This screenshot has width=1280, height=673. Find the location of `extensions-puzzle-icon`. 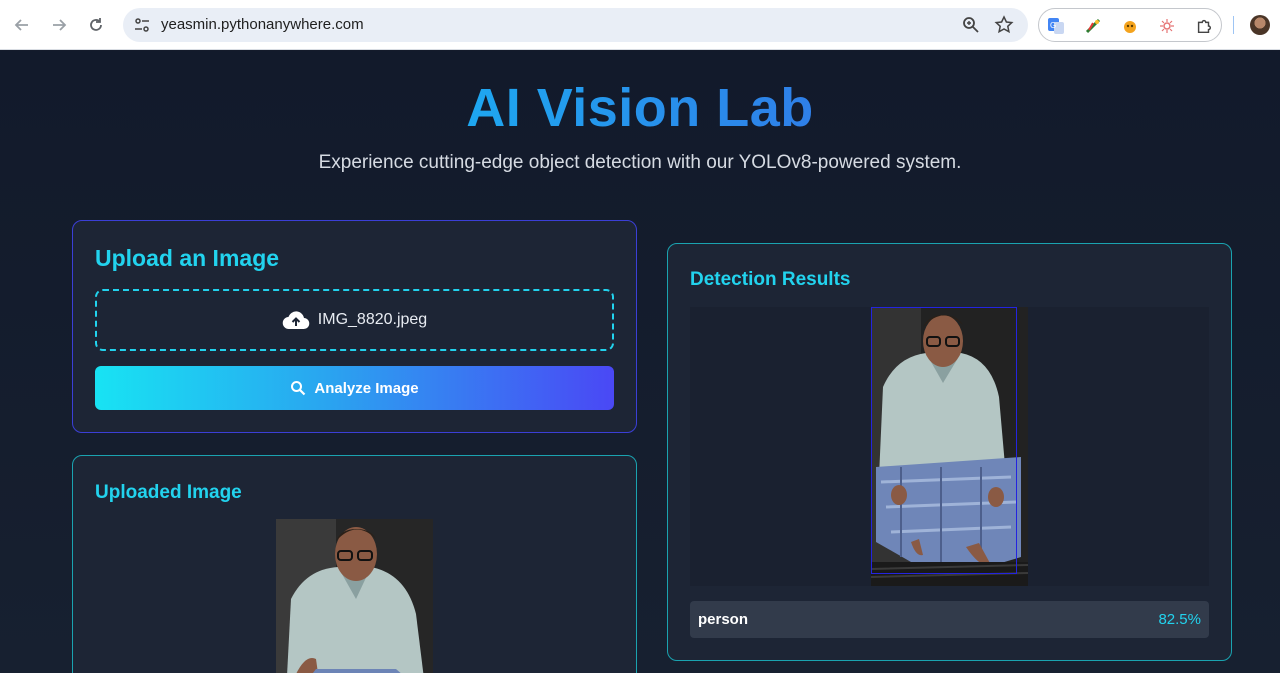

extensions-puzzle-icon is located at coordinates (1204, 26).